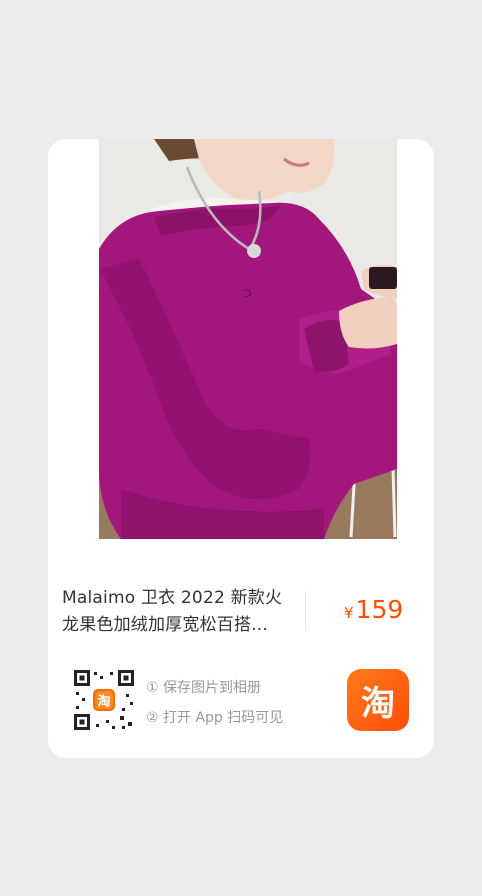 Image resolution: width=482 pixels, height=896 pixels. What do you see at coordinates (204, 688) in the screenshot?
I see `step-save-image: ① 保存图片到相册` at bounding box center [204, 688].